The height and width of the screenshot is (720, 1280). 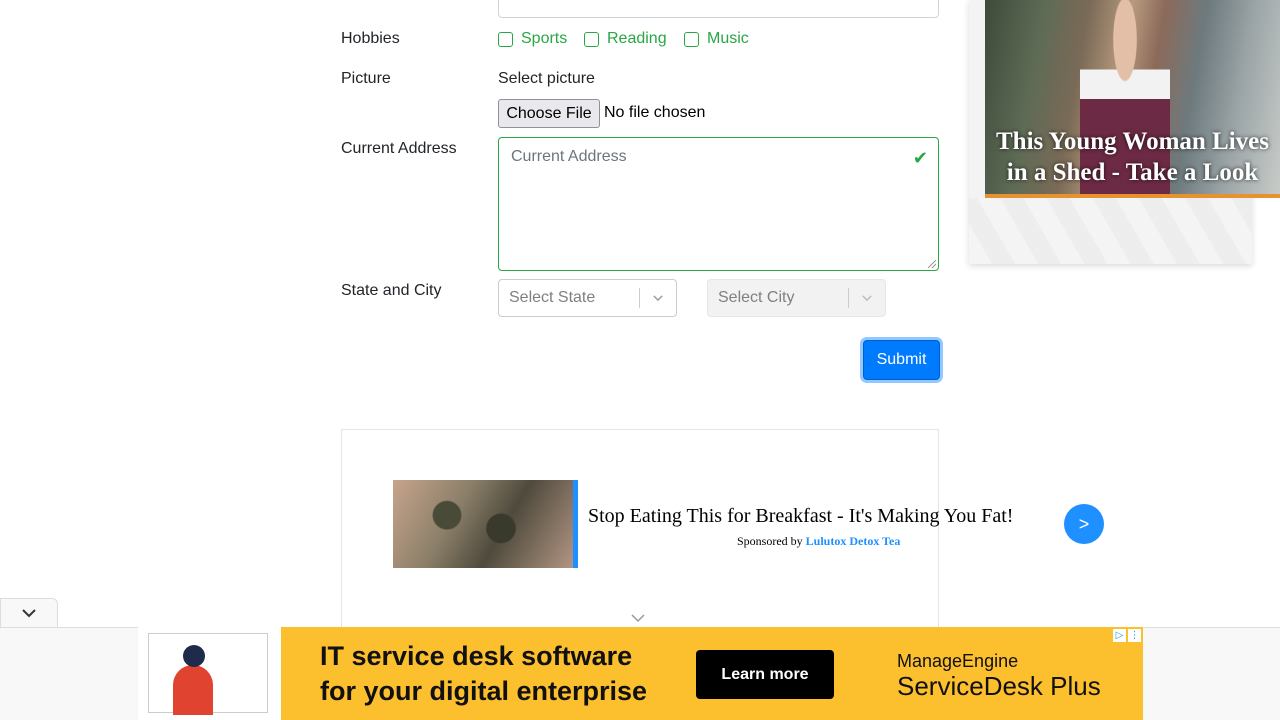 What do you see at coordinates (718, 9) in the screenshot?
I see `partial-input-field` at bounding box center [718, 9].